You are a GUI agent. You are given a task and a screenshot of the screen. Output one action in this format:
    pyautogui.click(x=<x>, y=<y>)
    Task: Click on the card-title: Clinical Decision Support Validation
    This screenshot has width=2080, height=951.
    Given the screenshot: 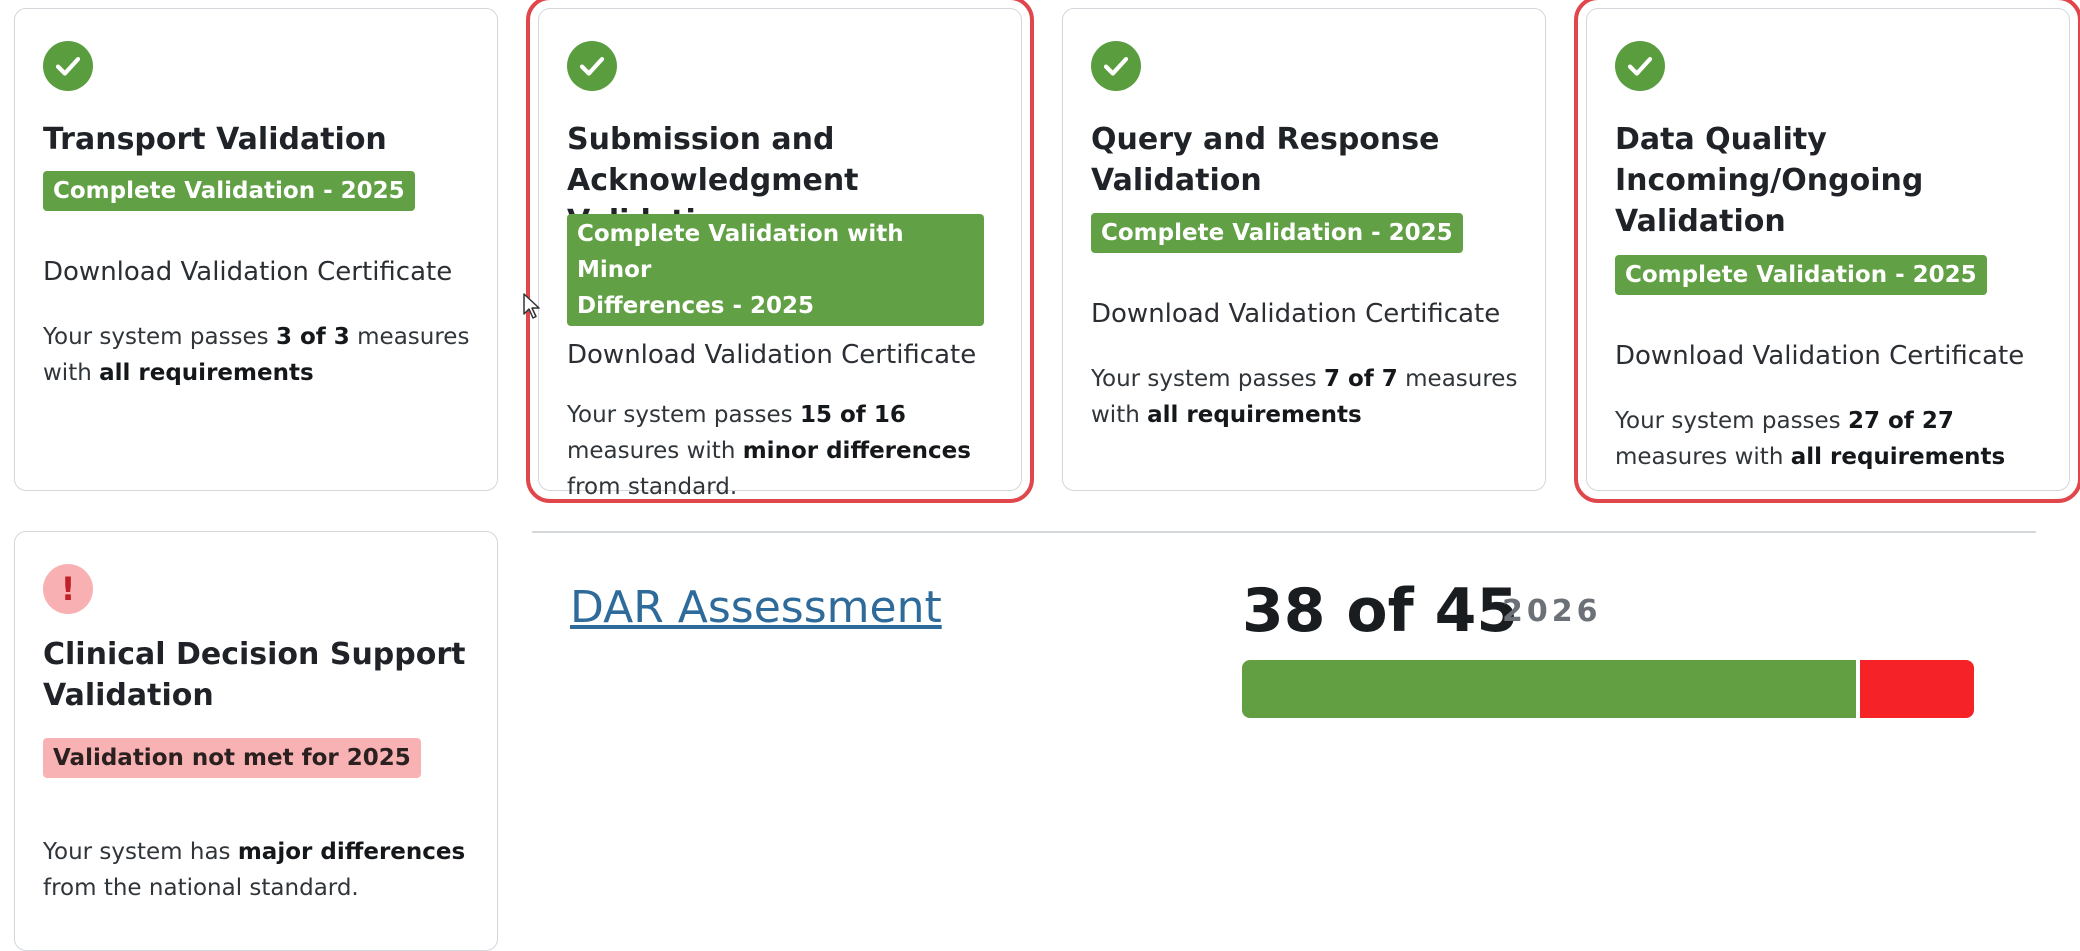 What is the action you would take?
    pyautogui.click(x=254, y=675)
    